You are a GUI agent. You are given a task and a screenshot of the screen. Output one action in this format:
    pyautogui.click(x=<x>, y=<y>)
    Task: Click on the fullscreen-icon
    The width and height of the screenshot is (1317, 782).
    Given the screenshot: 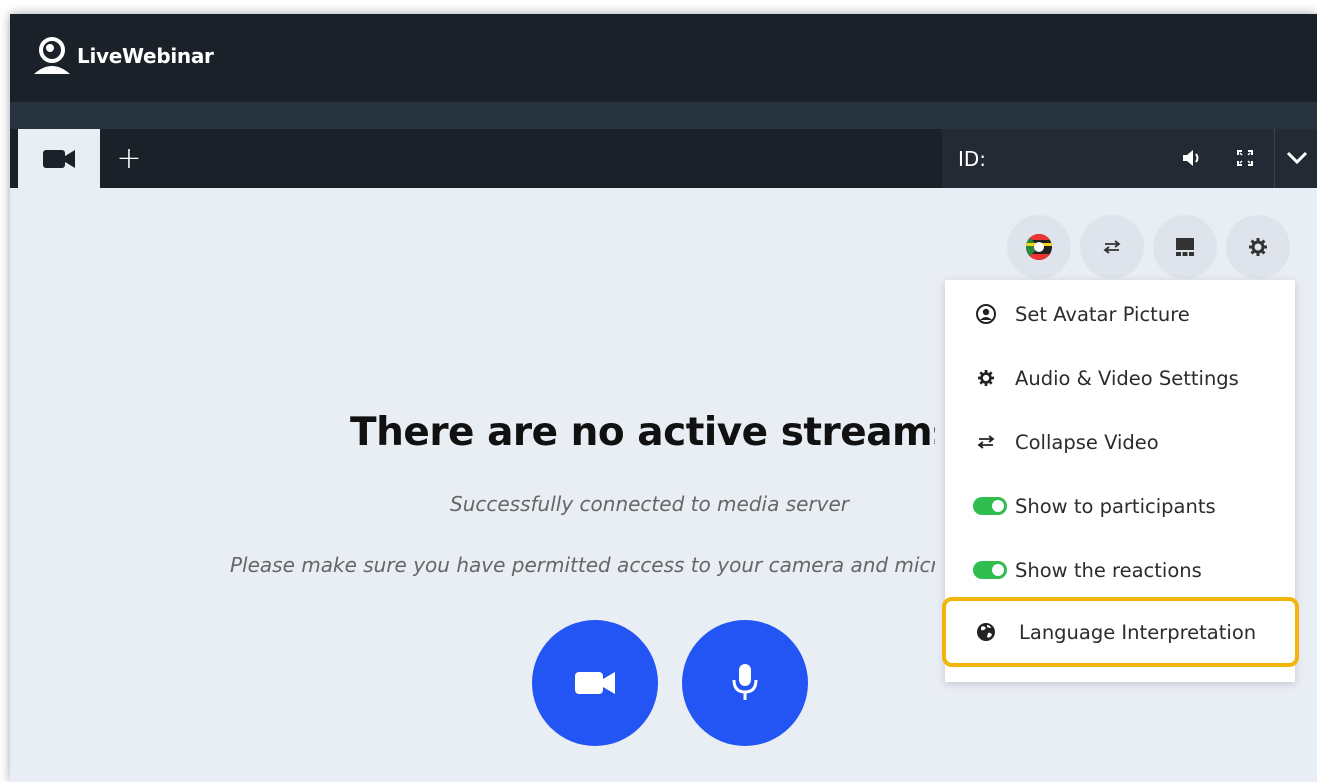 What is the action you would take?
    pyautogui.click(x=1245, y=158)
    